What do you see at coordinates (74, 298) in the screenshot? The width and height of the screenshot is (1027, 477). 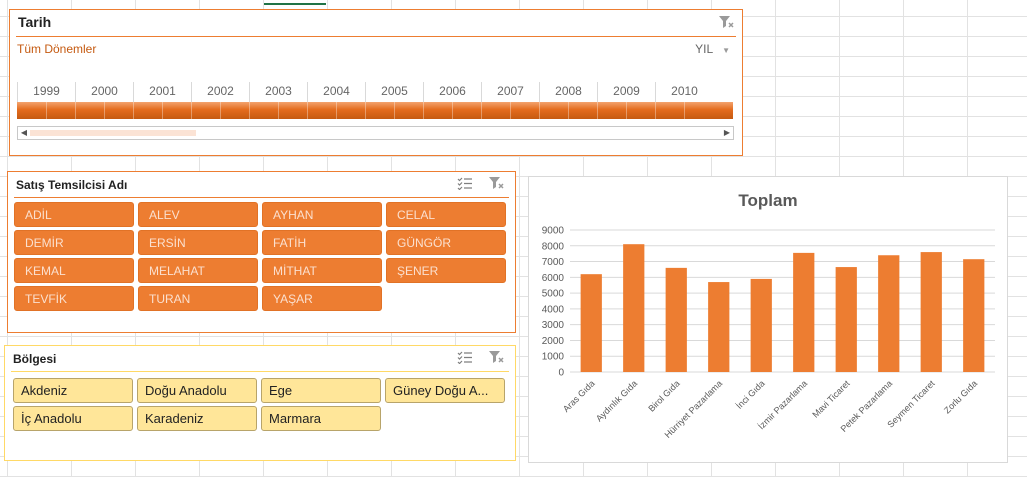 I see `rep-filter-button: TEVFİK` at bounding box center [74, 298].